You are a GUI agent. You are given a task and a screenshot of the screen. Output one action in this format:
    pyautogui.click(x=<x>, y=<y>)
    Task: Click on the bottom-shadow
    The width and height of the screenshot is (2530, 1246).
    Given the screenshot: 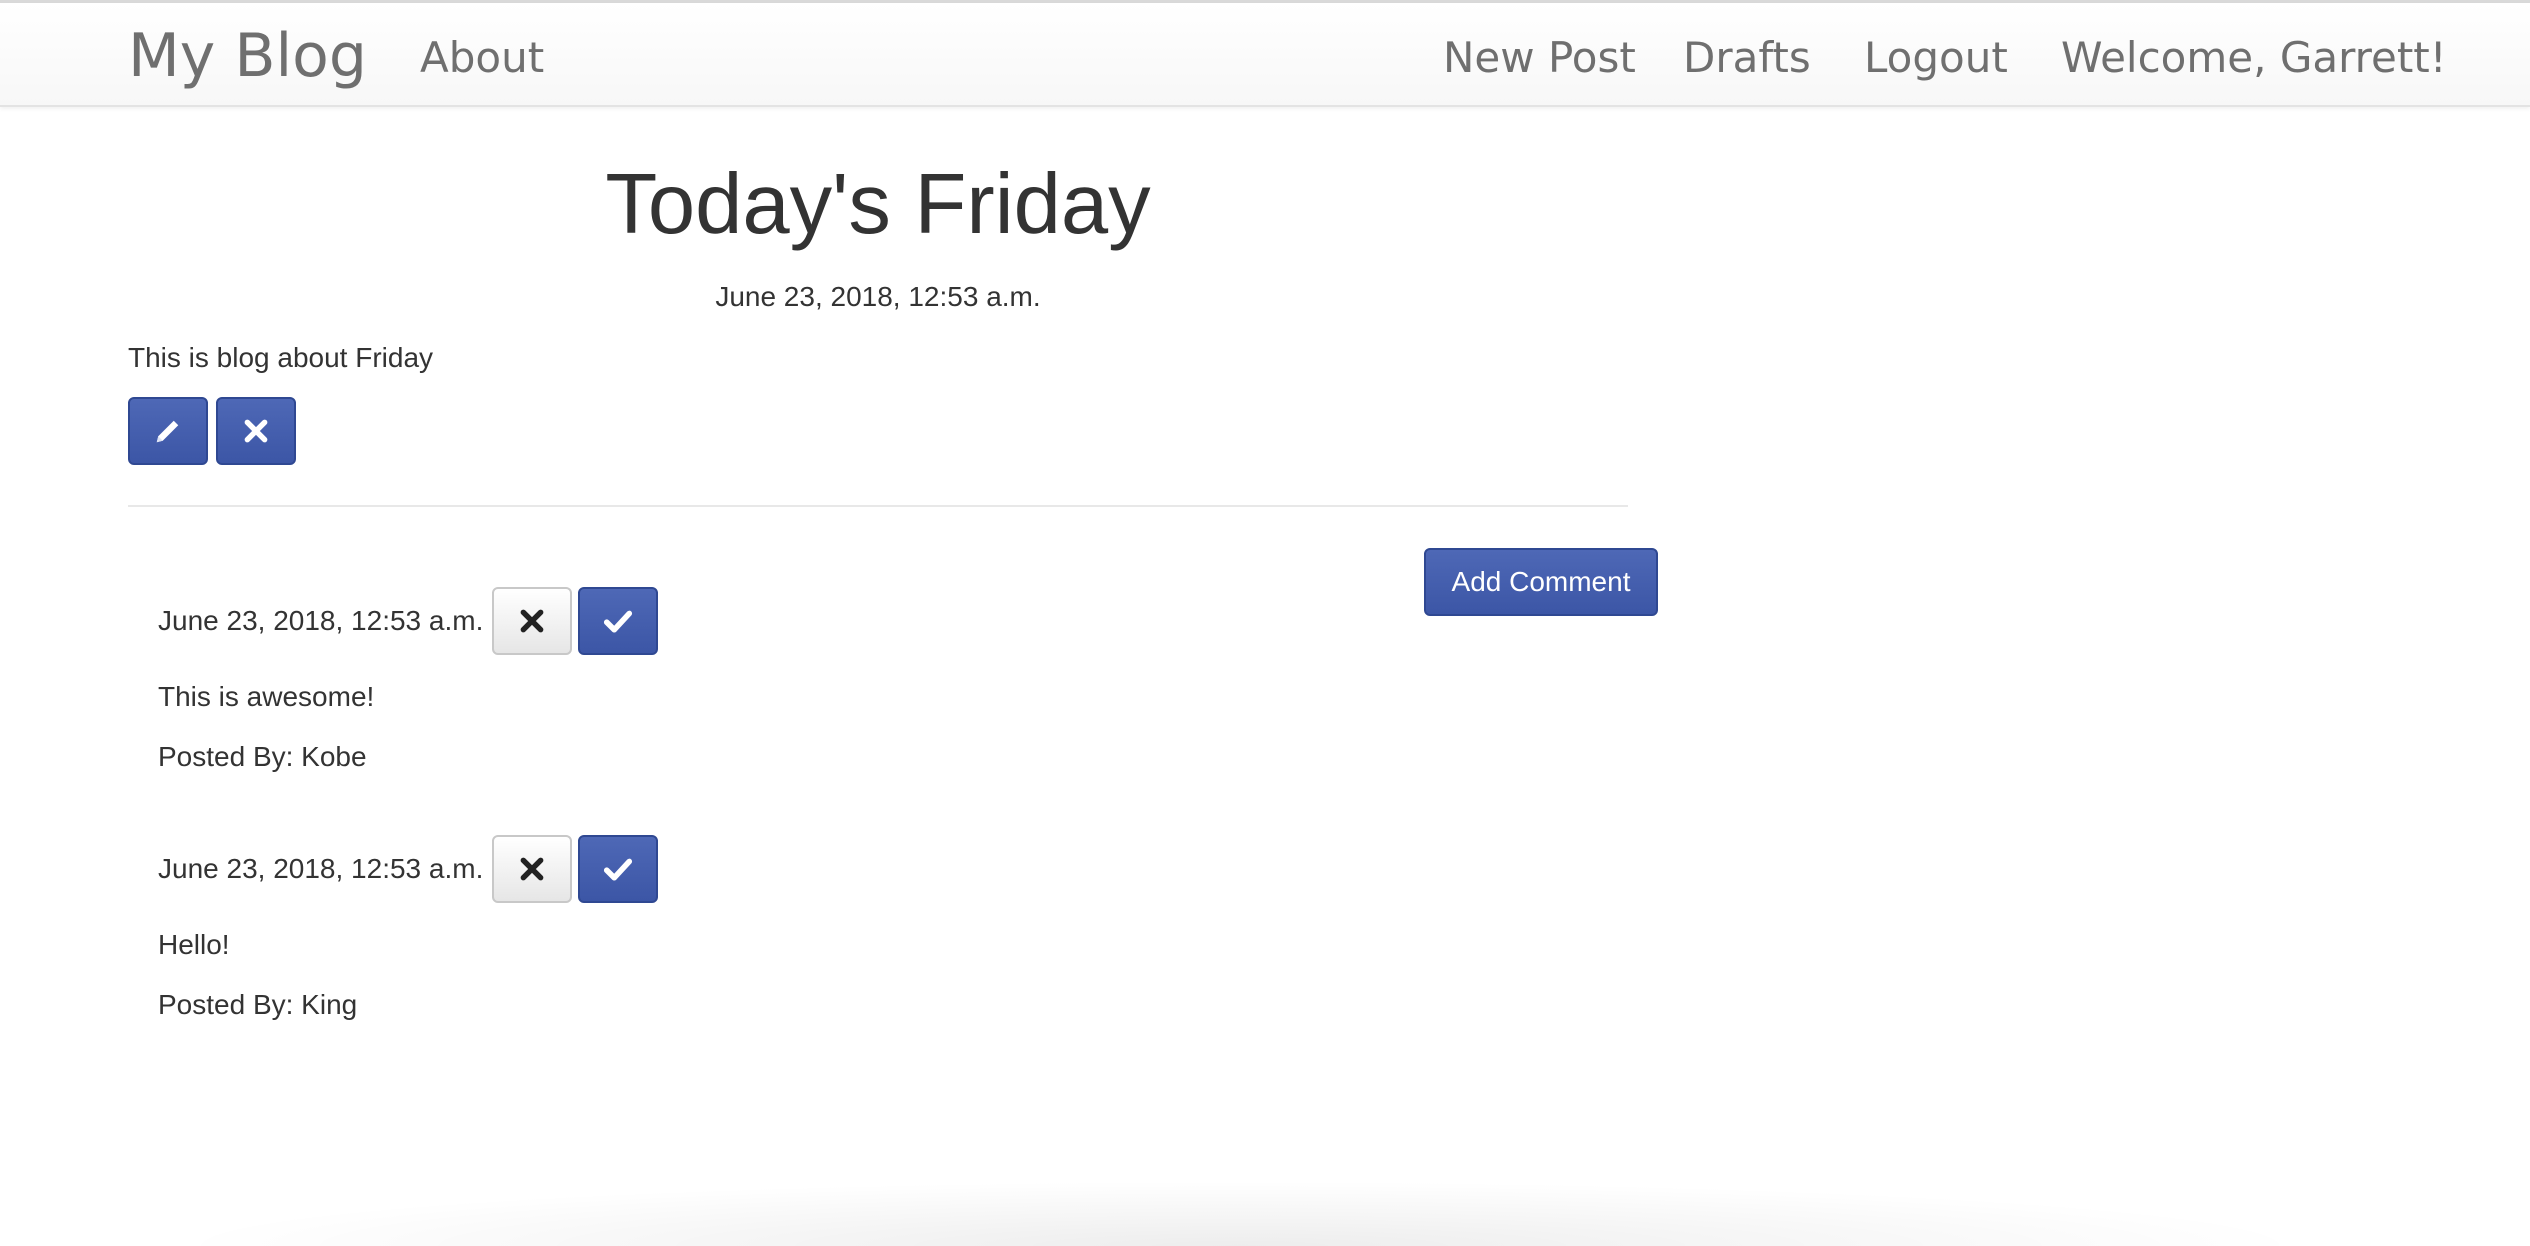 What is the action you would take?
    pyautogui.click(x=1240, y=1213)
    